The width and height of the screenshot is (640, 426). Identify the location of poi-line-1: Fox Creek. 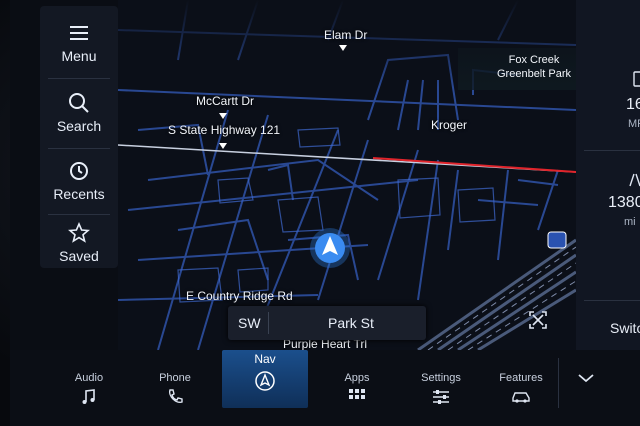
(534, 60).